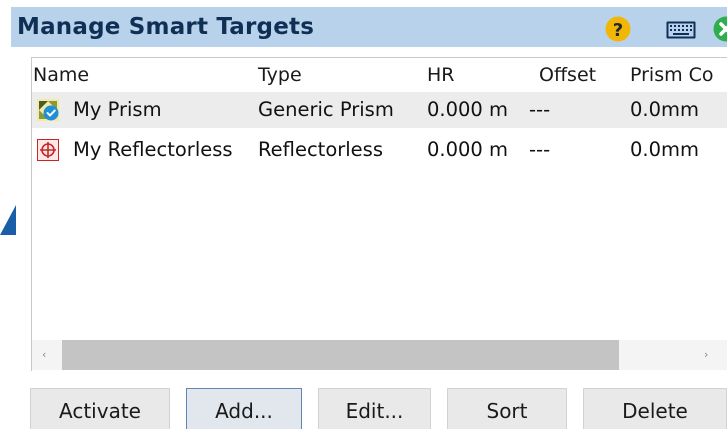  I want to click on close-icon, so click(720, 29).